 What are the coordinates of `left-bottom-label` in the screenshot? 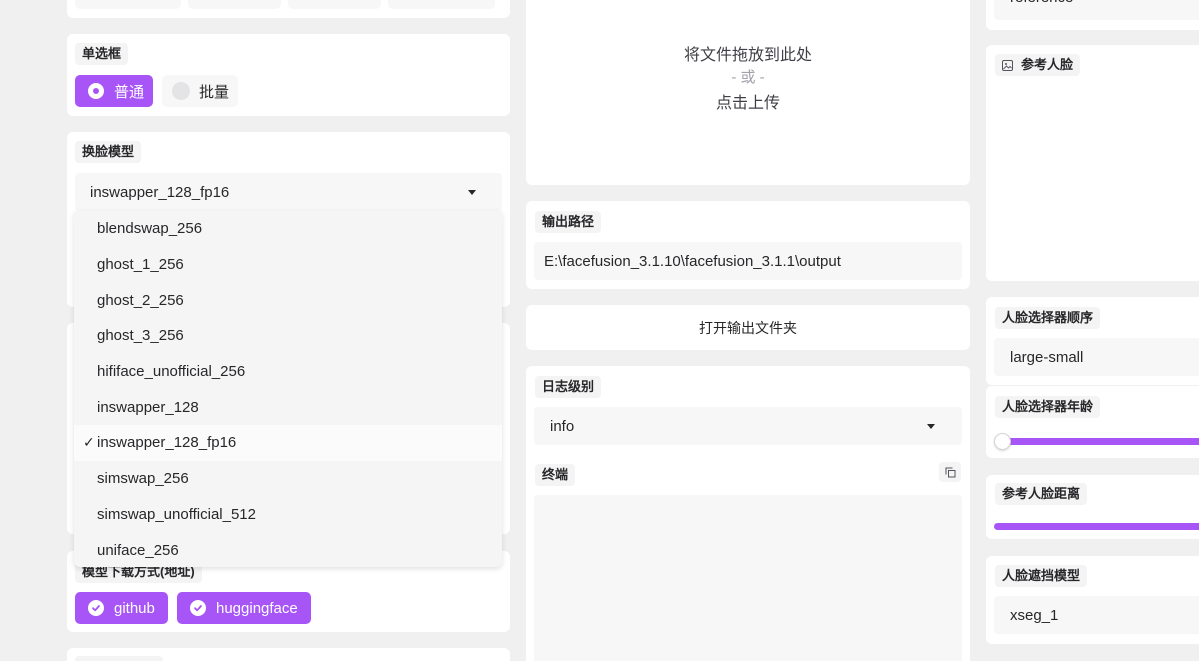 It's located at (119, 658).